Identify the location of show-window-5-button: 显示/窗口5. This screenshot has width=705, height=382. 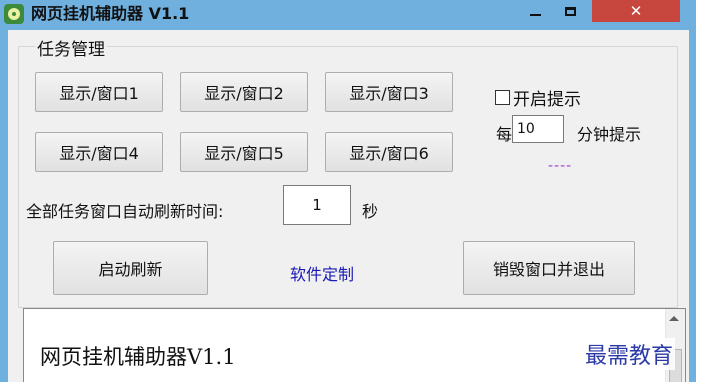
(244, 152).